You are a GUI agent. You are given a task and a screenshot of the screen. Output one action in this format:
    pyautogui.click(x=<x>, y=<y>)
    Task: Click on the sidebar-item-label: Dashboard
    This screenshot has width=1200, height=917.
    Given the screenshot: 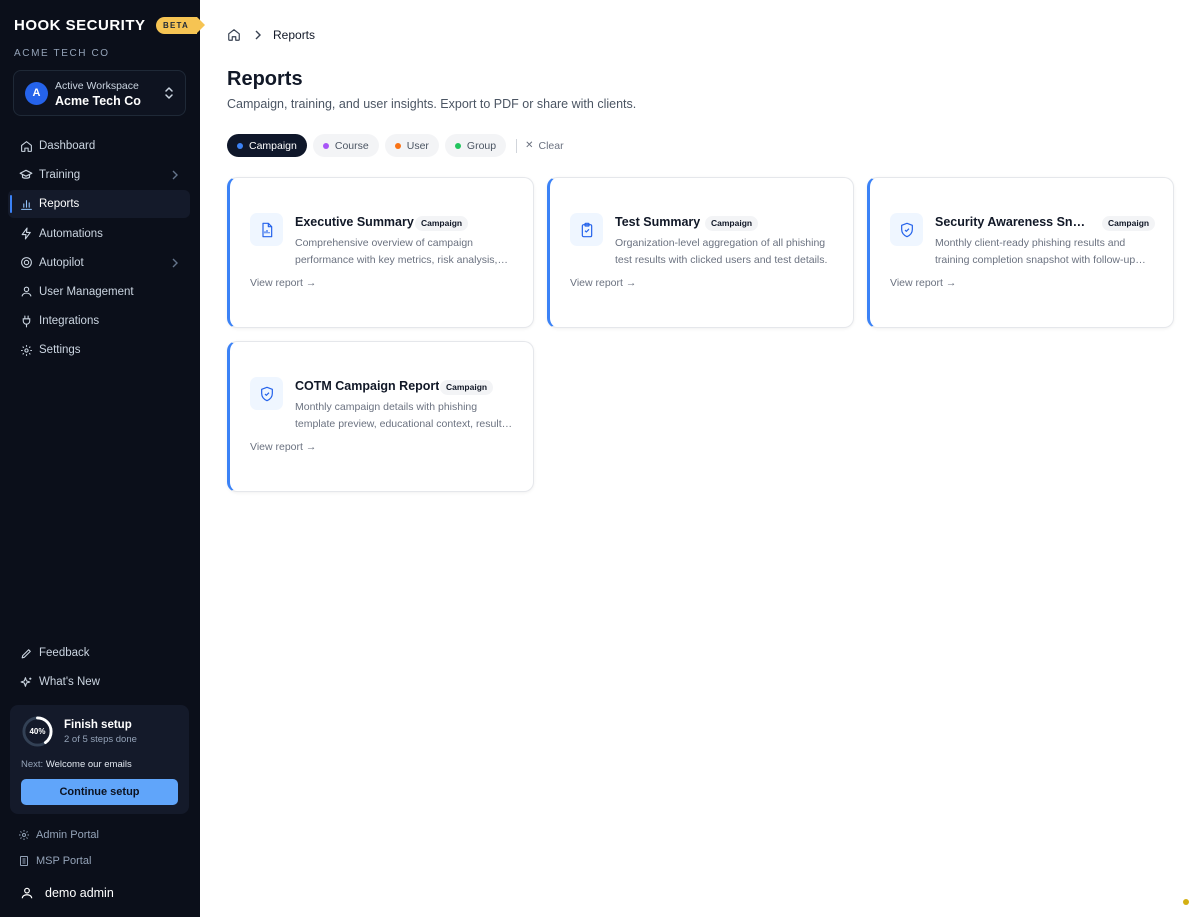 What is the action you would take?
    pyautogui.click(x=67, y=146)
    